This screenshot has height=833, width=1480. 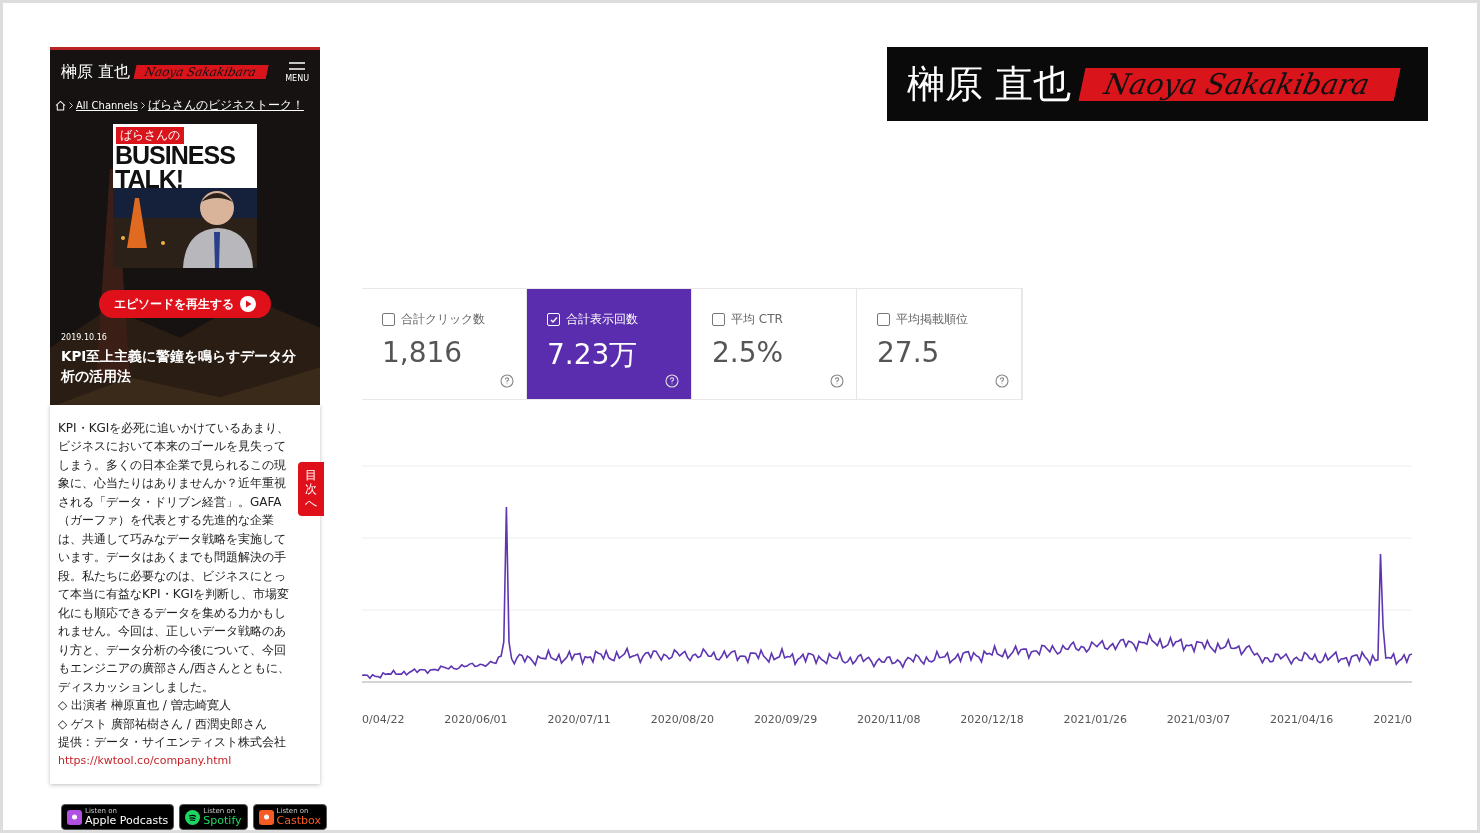 What do you see at coordinates (1095, 719) in the screenshot?
I see `x-axis-label: 2021/01/26` at bounding box center [1095, 719].